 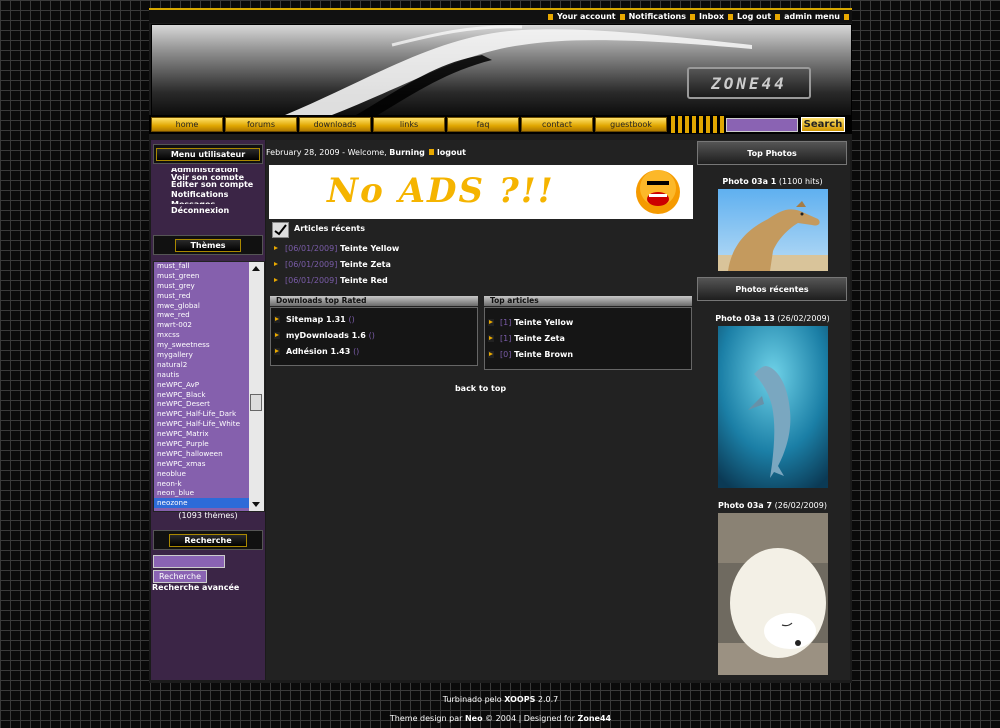 I want to click on welcome-logout-link: logout, so click(x=451, y=152).